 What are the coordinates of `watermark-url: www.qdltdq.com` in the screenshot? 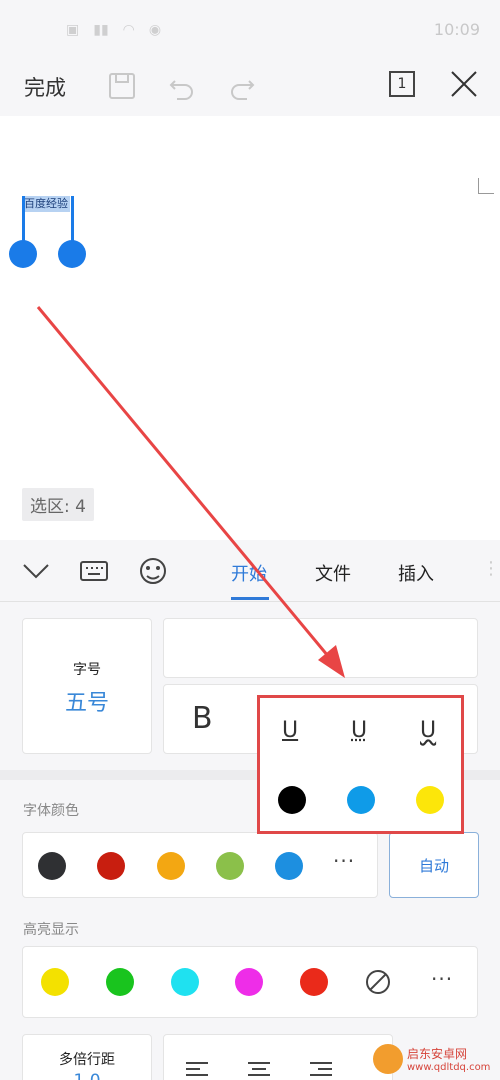 It's located at (448, 1067).